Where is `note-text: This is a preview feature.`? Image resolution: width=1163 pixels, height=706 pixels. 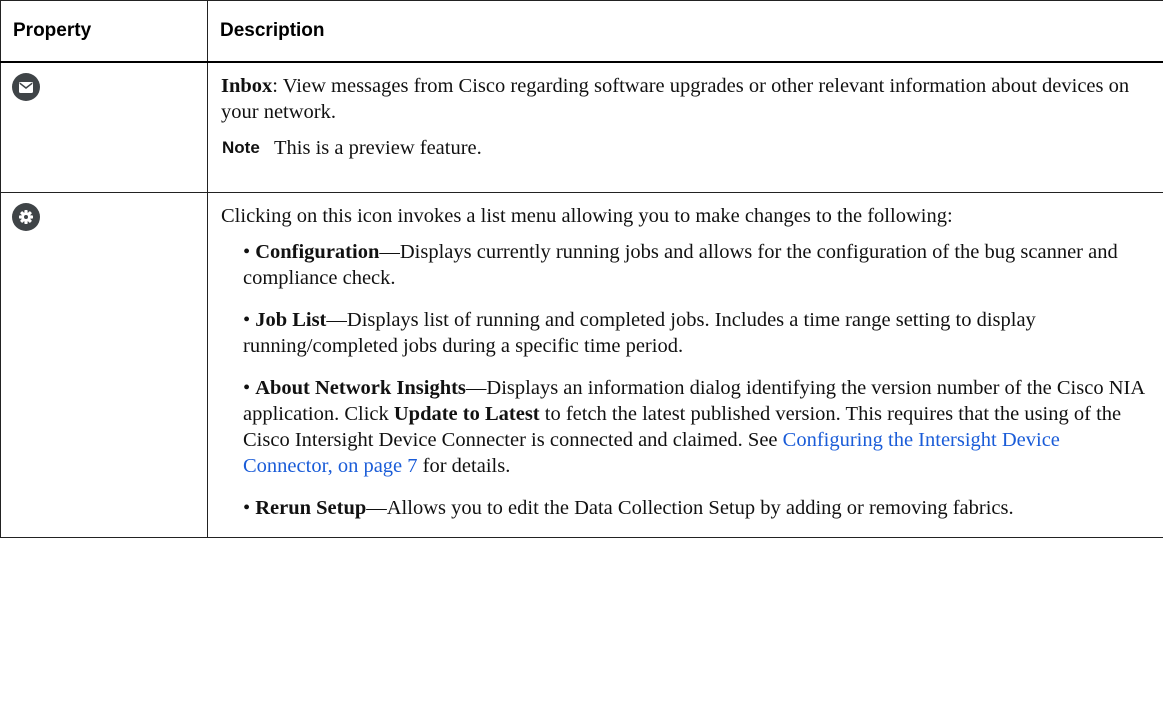 note-text: This is a preview feature. is located at coordinates (378, 148).